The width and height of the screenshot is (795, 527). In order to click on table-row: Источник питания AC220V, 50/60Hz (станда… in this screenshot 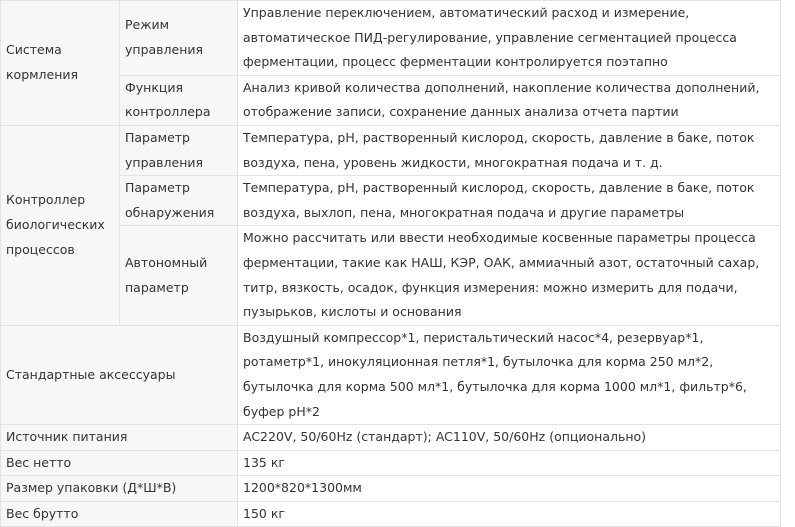, I will do `click(390, 437)`.